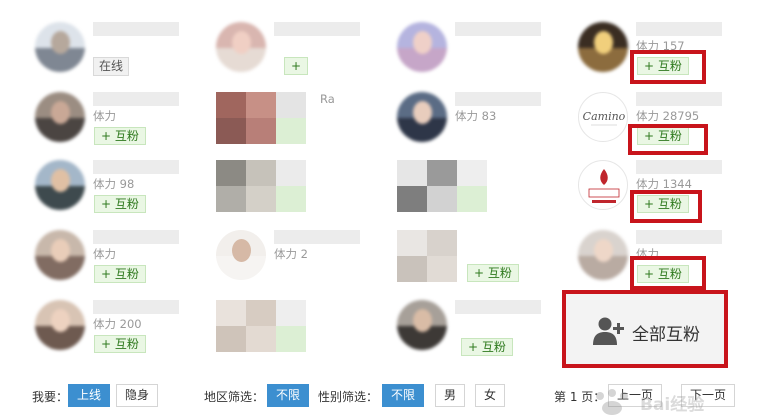 This screenshot has height=419, width=769. Describe the element at coordinates (476, 116) in the screenshot. I see `user-stat: 体力 83` at that location.